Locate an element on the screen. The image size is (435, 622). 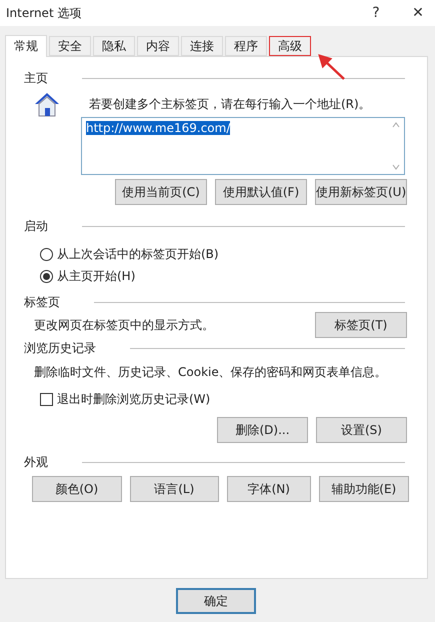
ok-button: 确定 is located at coordinates (216, 601).